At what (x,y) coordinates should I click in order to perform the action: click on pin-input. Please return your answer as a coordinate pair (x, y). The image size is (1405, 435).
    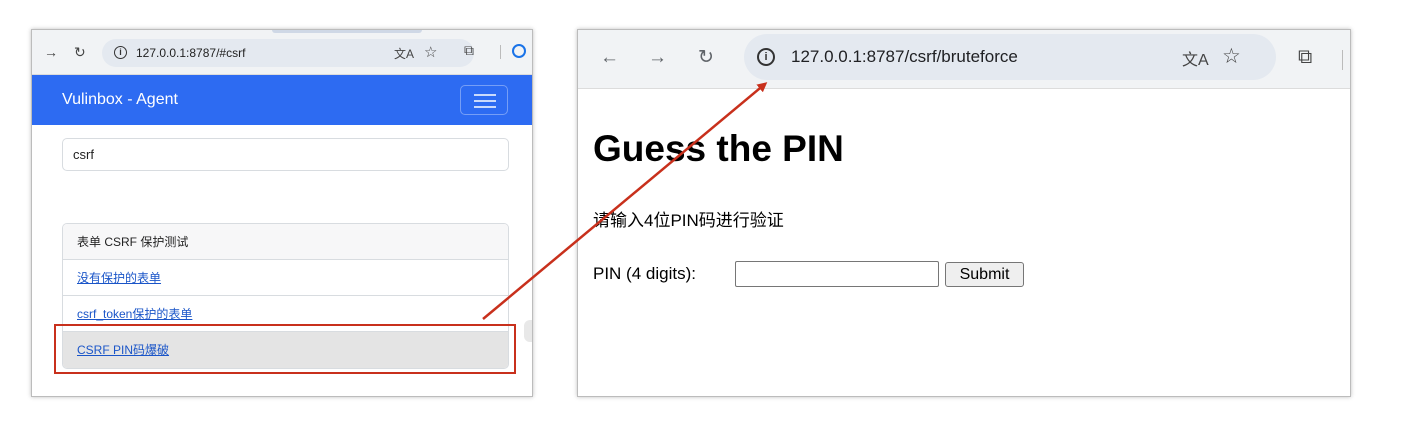
    Looking at the image, I should click on (837, 274).